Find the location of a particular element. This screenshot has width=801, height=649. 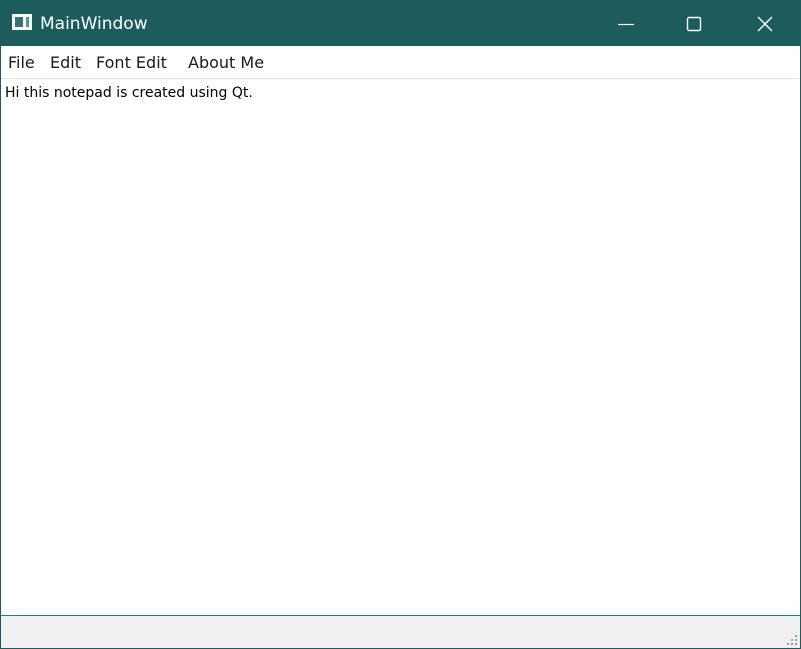

app-window-icon is located at coordinates (22, 22).